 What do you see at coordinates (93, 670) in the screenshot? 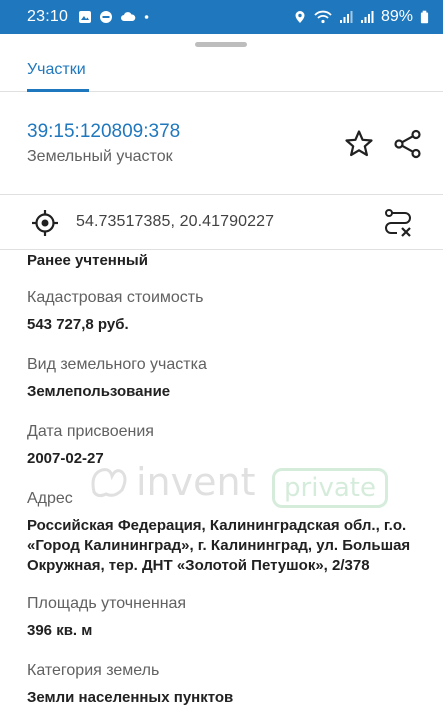
I see `detail-label: Категория земель` at bounding box center [93, 670].